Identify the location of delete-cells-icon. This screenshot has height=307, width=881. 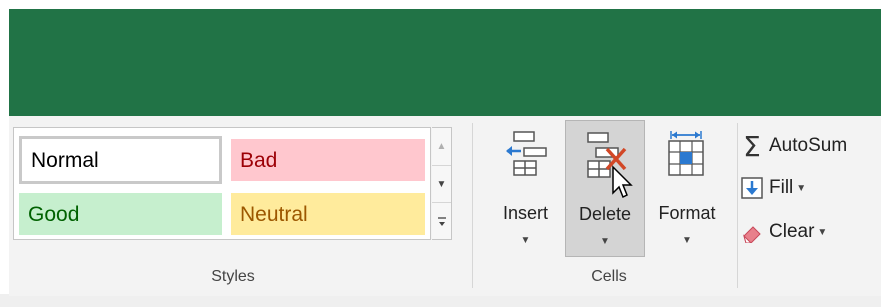
(610, 165).